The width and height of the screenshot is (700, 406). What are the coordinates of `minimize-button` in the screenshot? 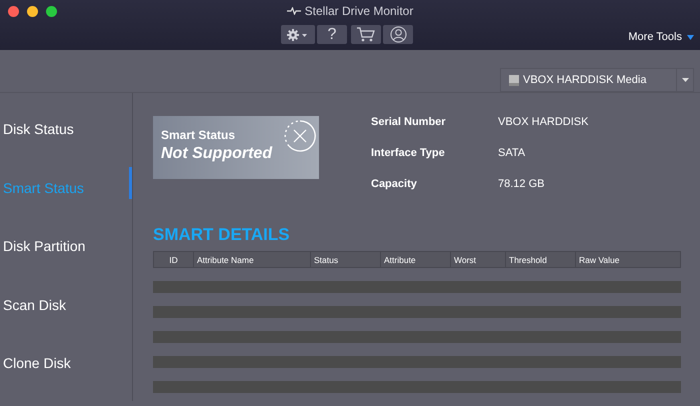 It's located at (32, 11).